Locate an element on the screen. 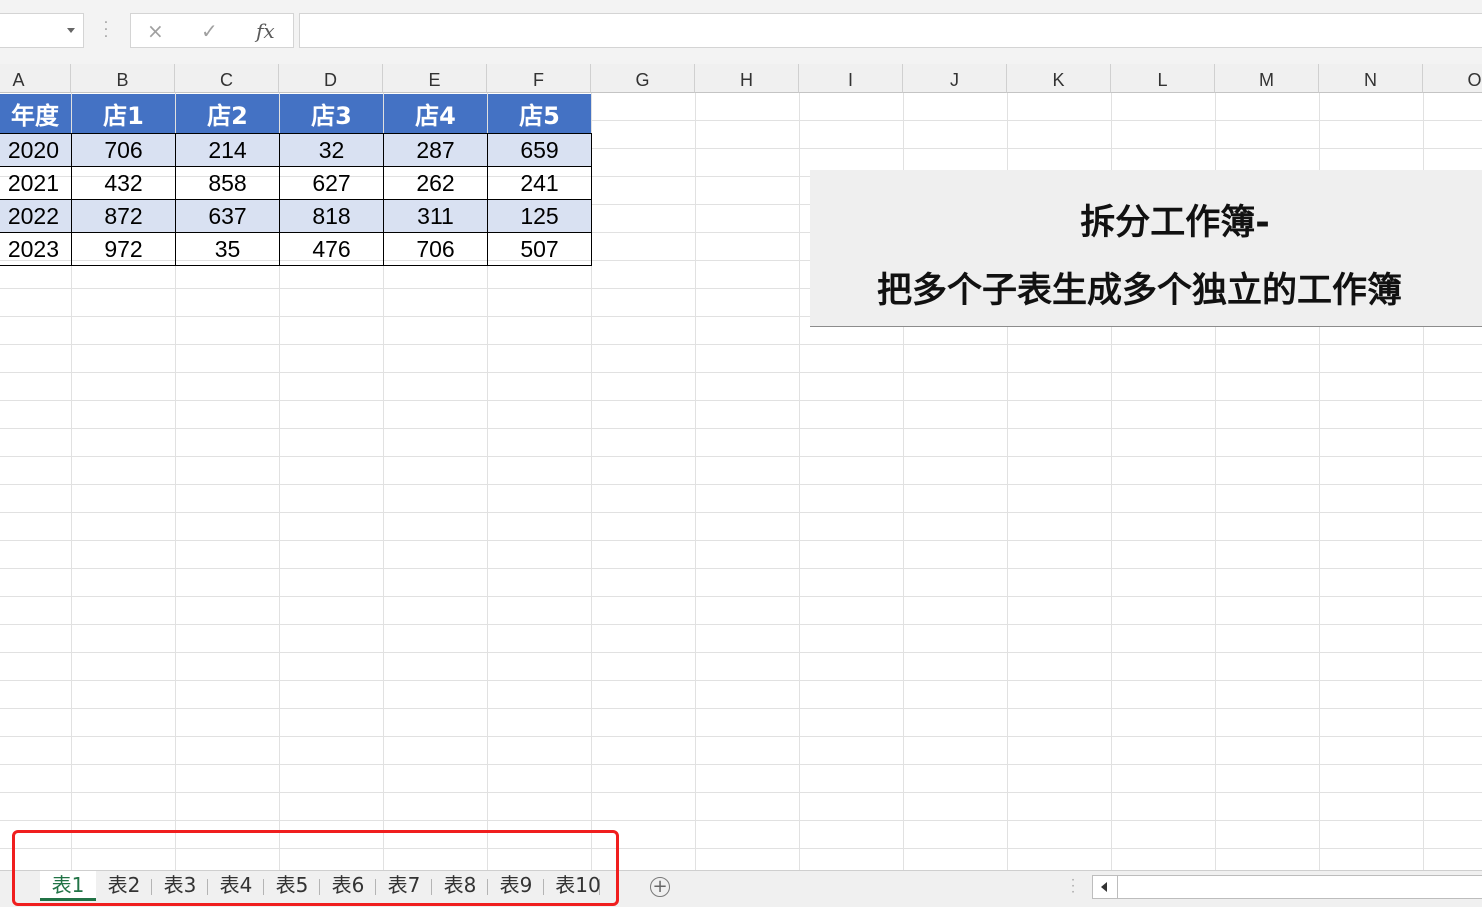 The image size is (1482, 907). sheet-tab-2: 表2 is located at coordinates (124, 886).